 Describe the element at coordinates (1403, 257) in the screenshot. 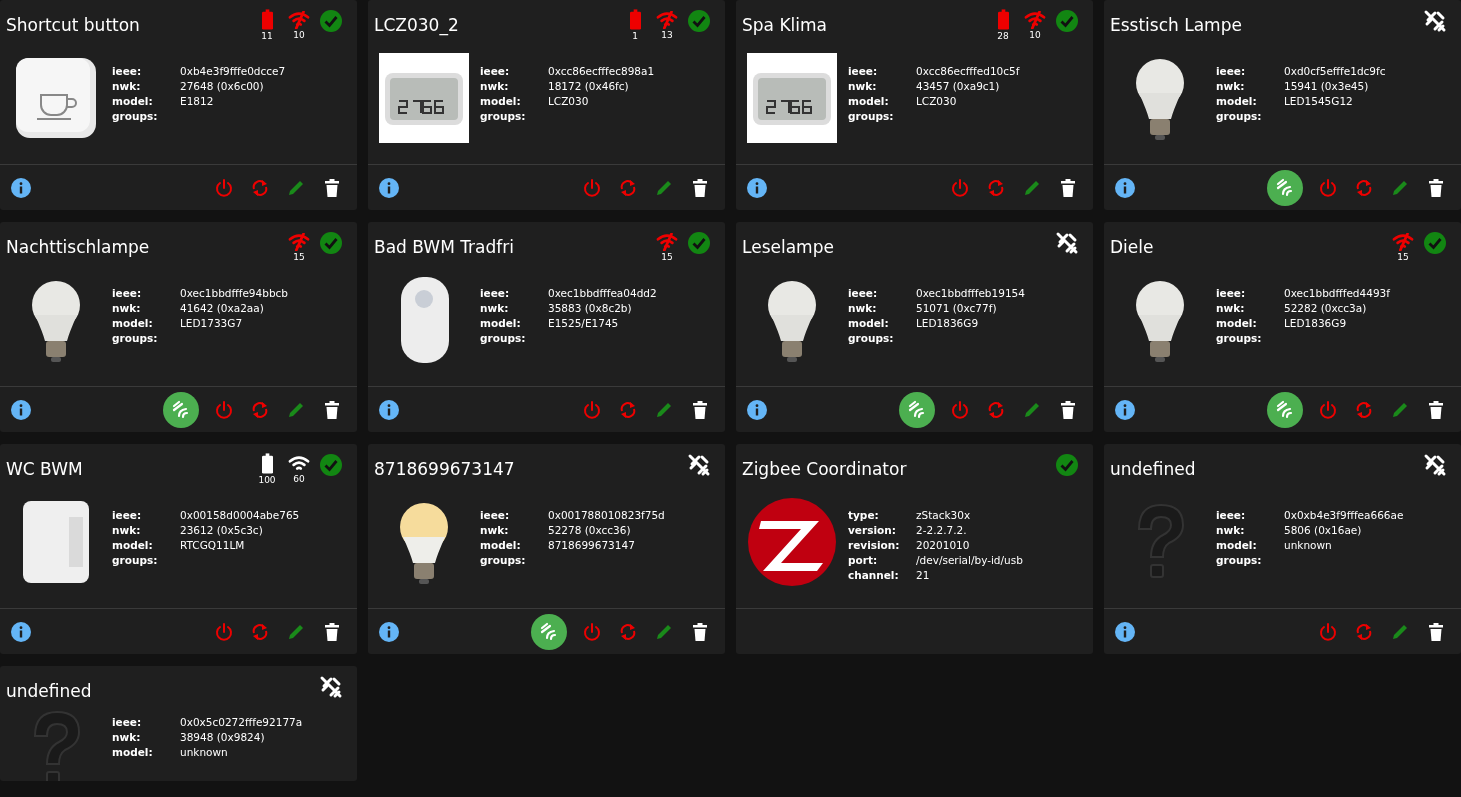

I see `link-quality-reading: 15` at that location.